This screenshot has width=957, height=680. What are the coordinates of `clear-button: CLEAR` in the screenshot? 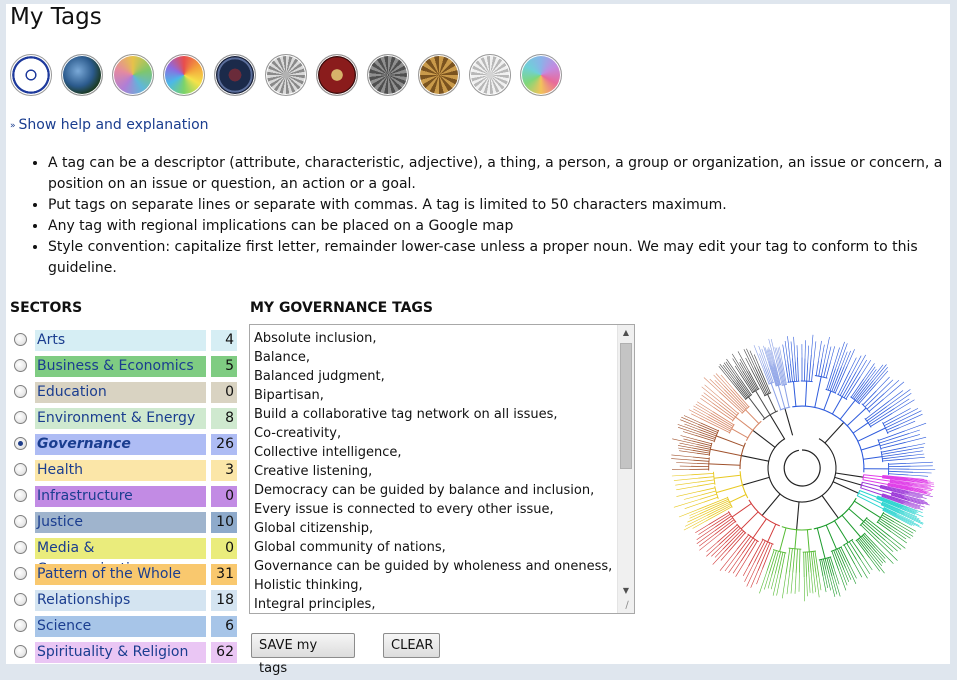 It's located at (411, 645).